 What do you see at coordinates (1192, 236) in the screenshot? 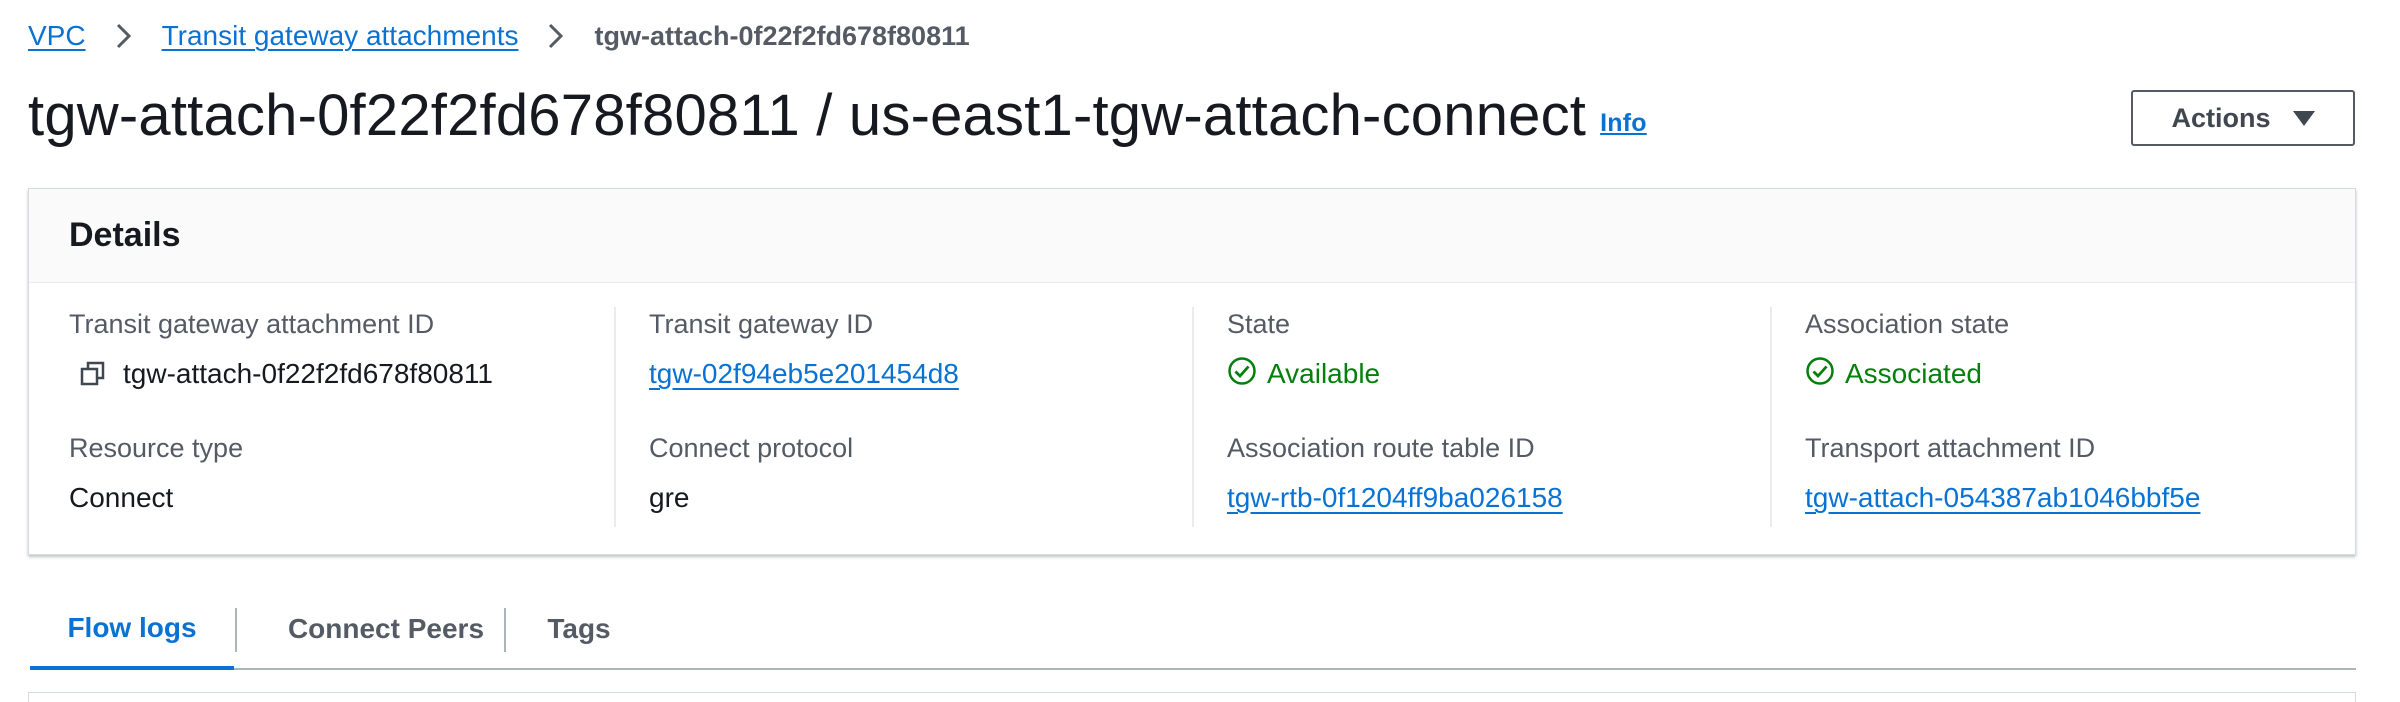
I see `details-header: Details` at bounding box center [1192, 236].